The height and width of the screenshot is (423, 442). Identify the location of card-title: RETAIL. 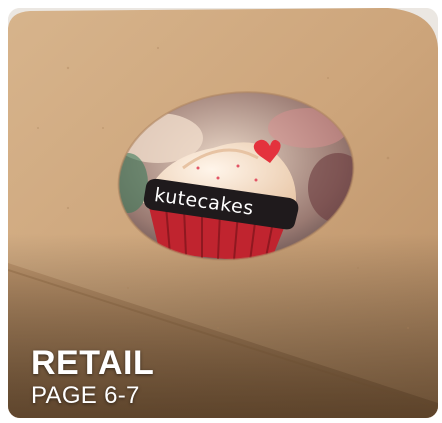
(93, 363).